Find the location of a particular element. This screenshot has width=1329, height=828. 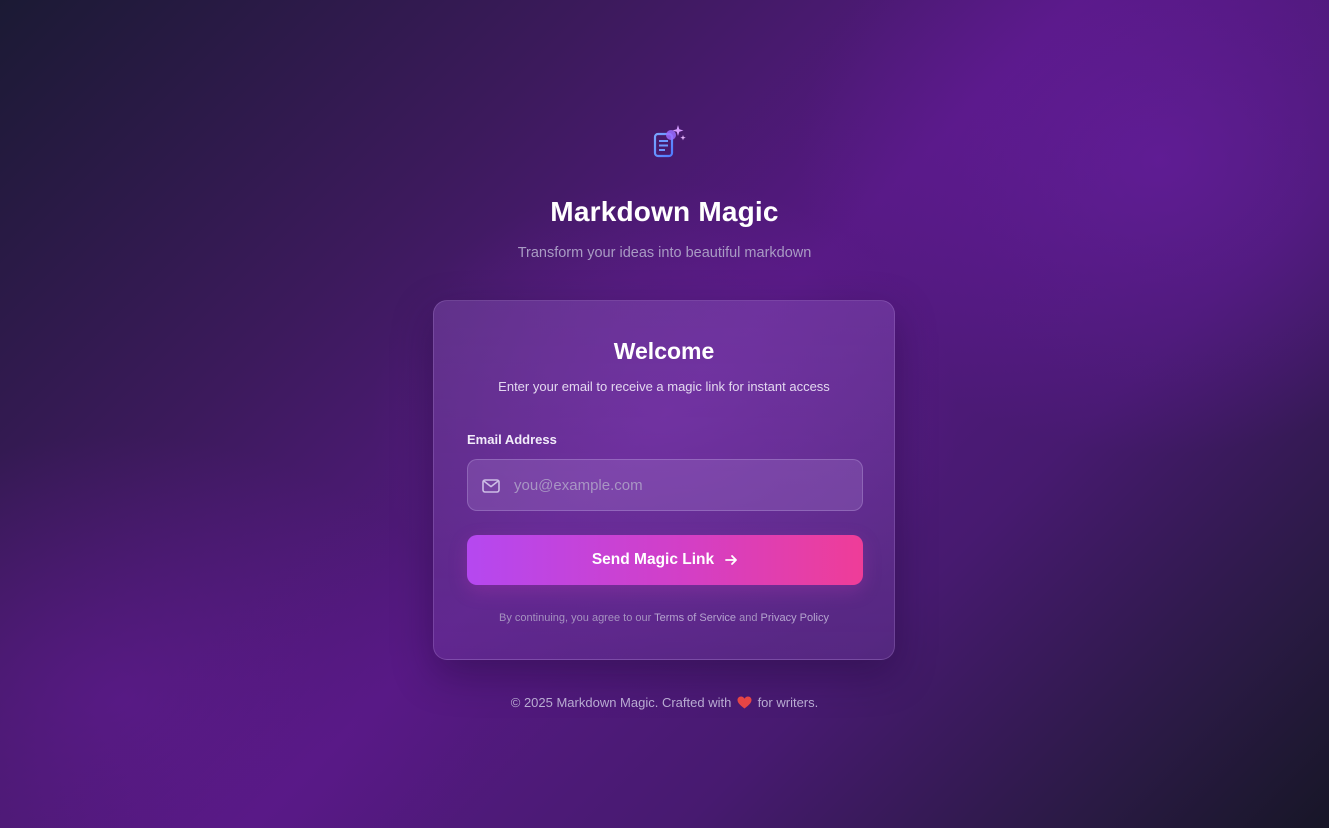

email-field-label: Email Address is located at coordinates (512, 439).